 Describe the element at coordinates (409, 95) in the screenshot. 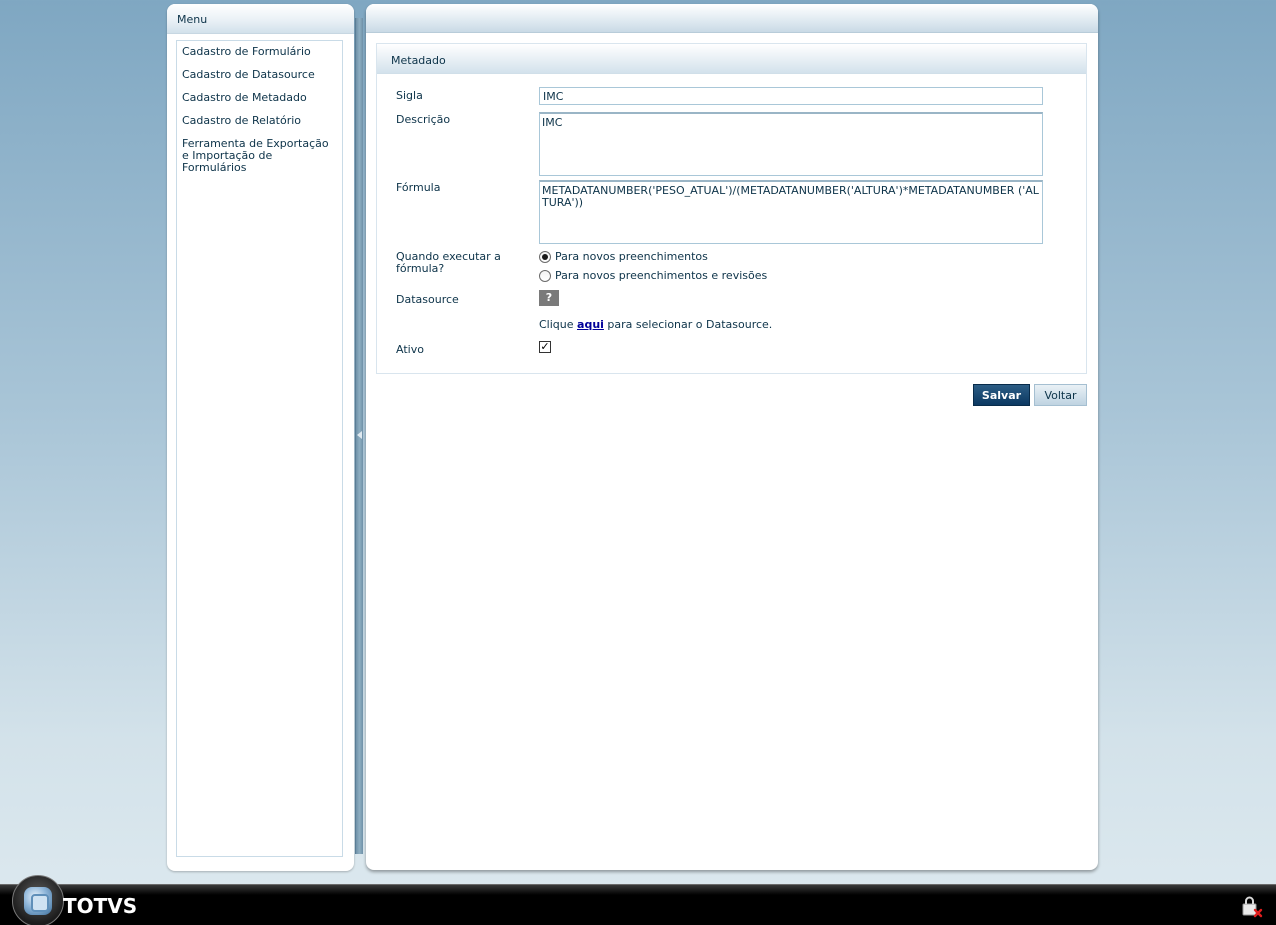

I see `sigla-label: Sigla` at that location.